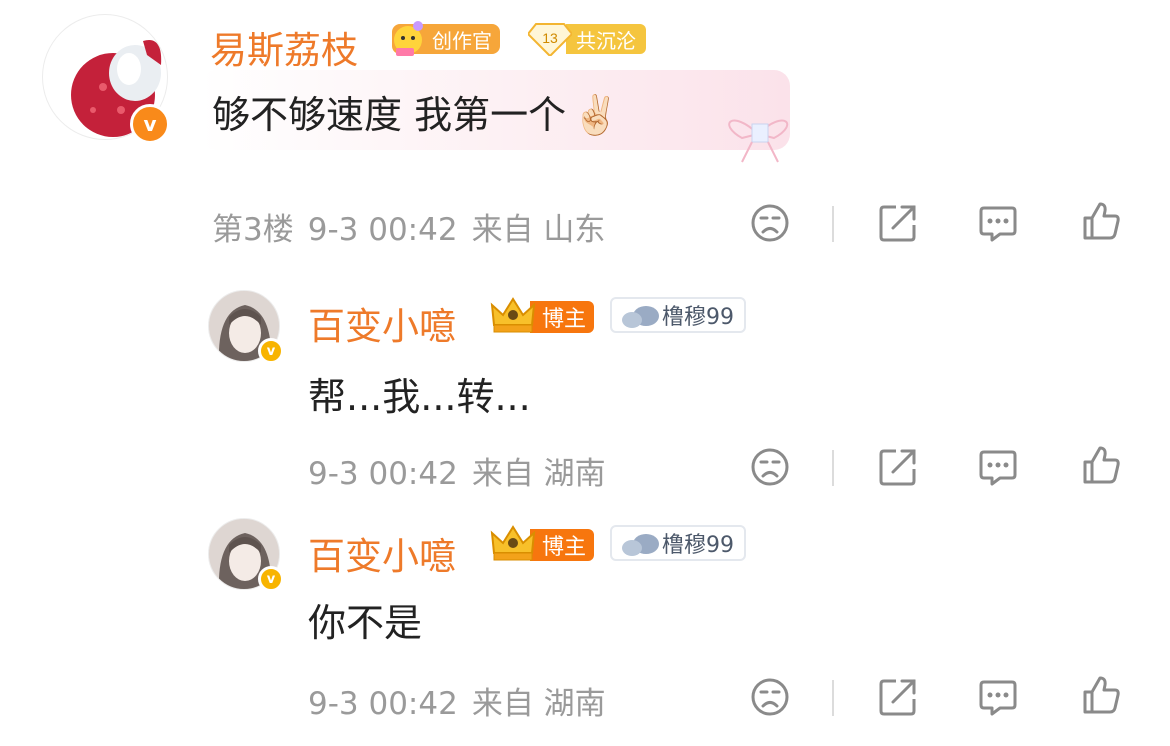  I want to click on creator-badge: 创作官, so click(446, 38).